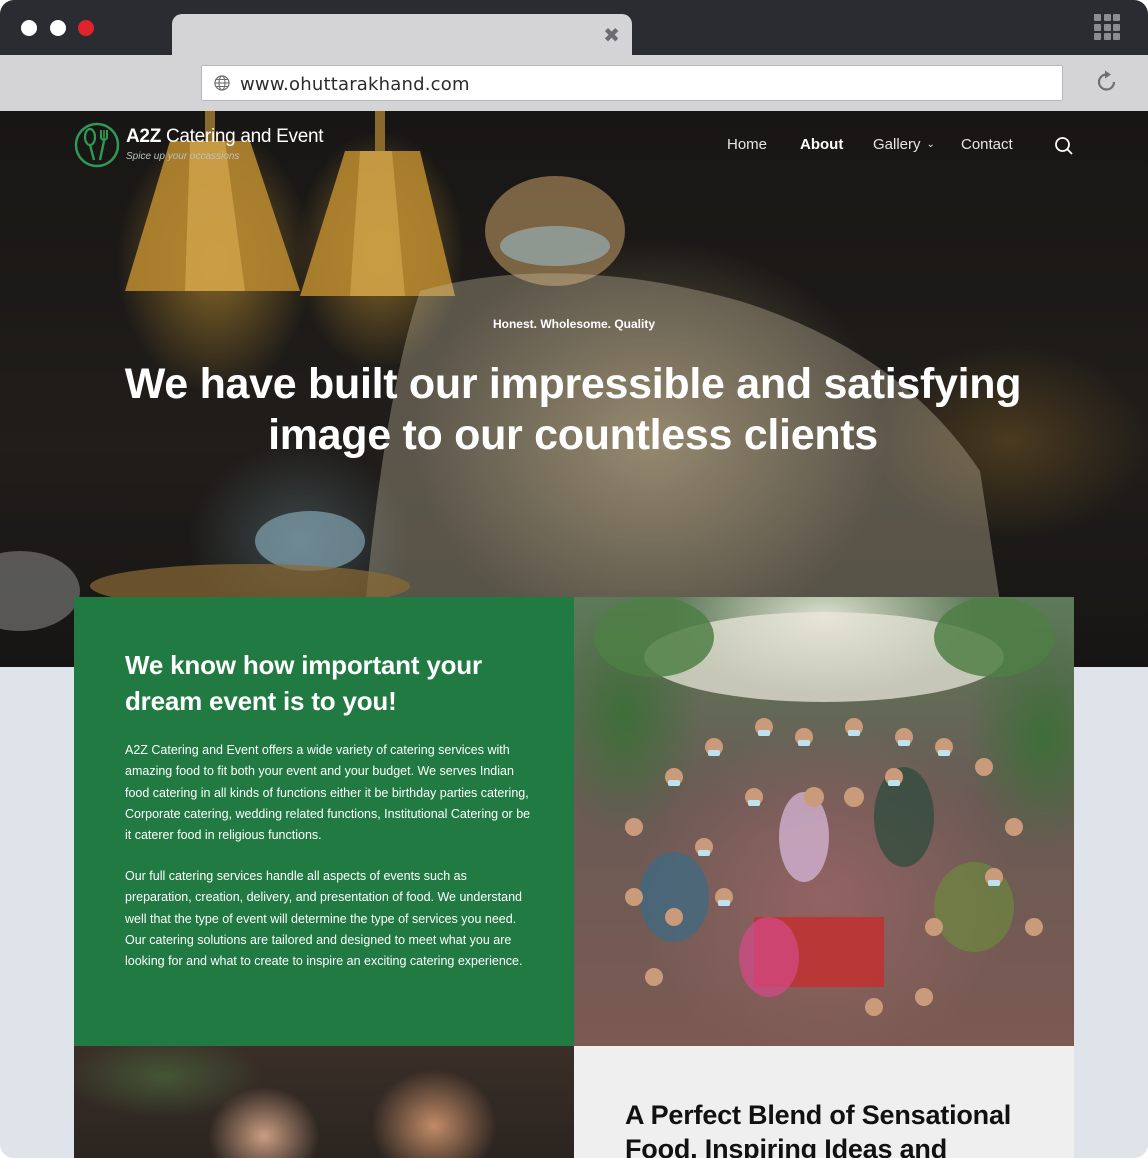 This screenshot has width=1148, height=1158. I want to click on browser-toolbar: www.ohuttarakhand.com, so click(574, 83).